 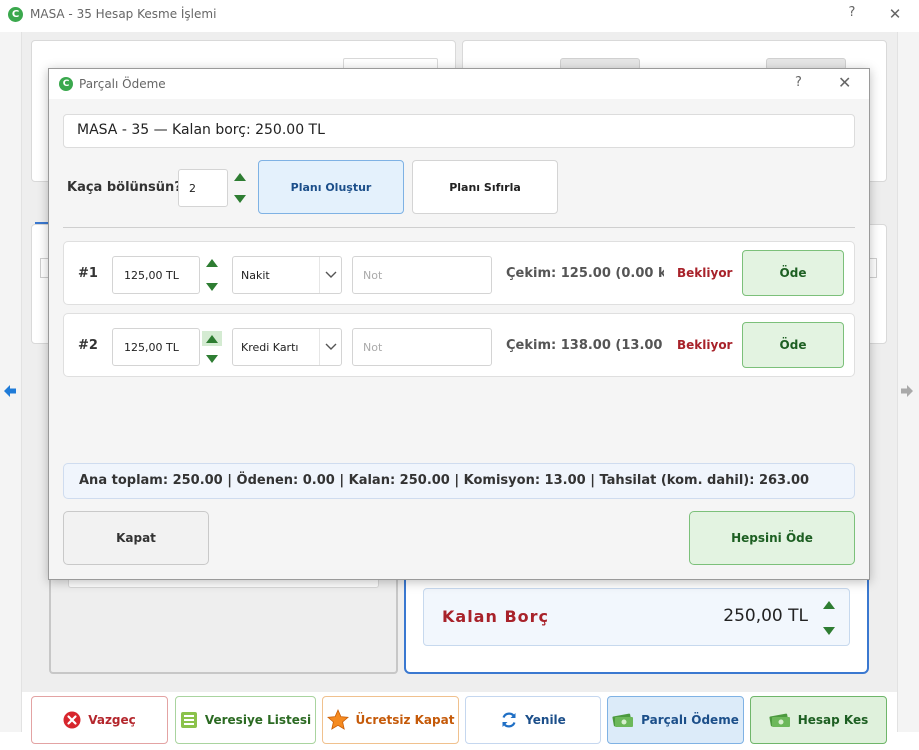 What do you see at coordinates (203, 188) in the screenshot?
I see `split-count-input: 2` at bounding box center [203, 188].